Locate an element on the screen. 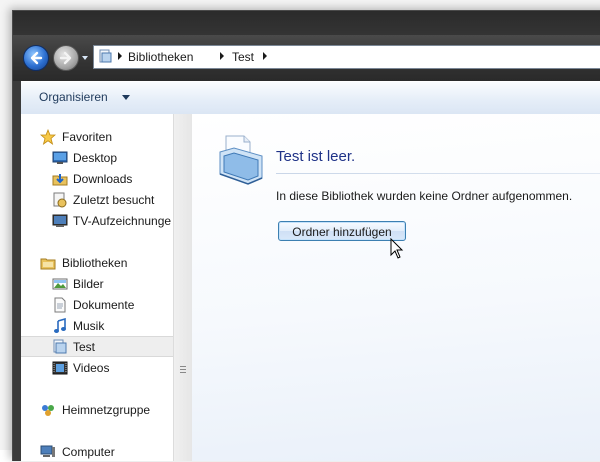  music-icon is located at coordinates (60, 325).